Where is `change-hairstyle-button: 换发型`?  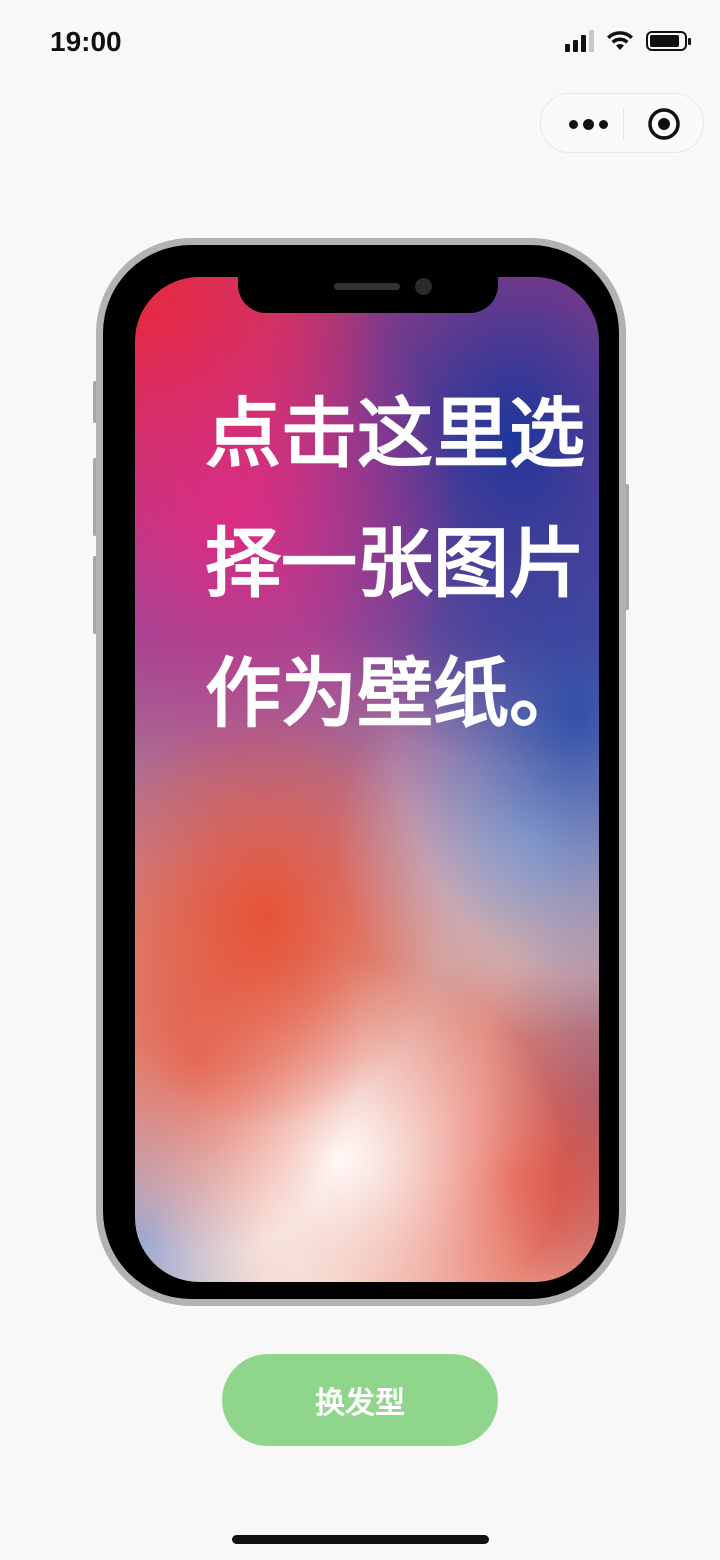 change-hairstyle-button: 换发型 is located at coordinates (360, 1400).